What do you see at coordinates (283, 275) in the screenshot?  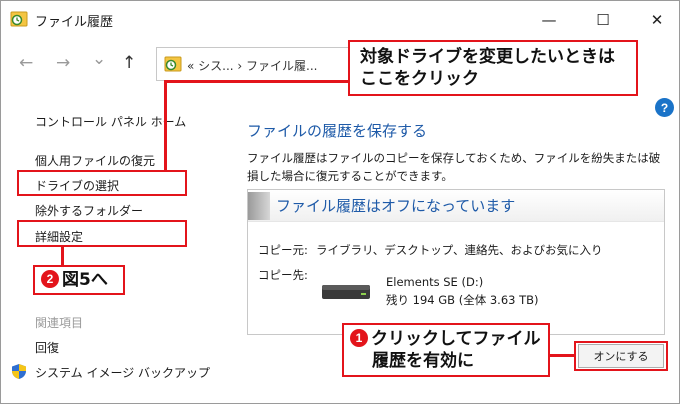 I see `copy-to-label: コピー先:` at bounding box center [283, 275].